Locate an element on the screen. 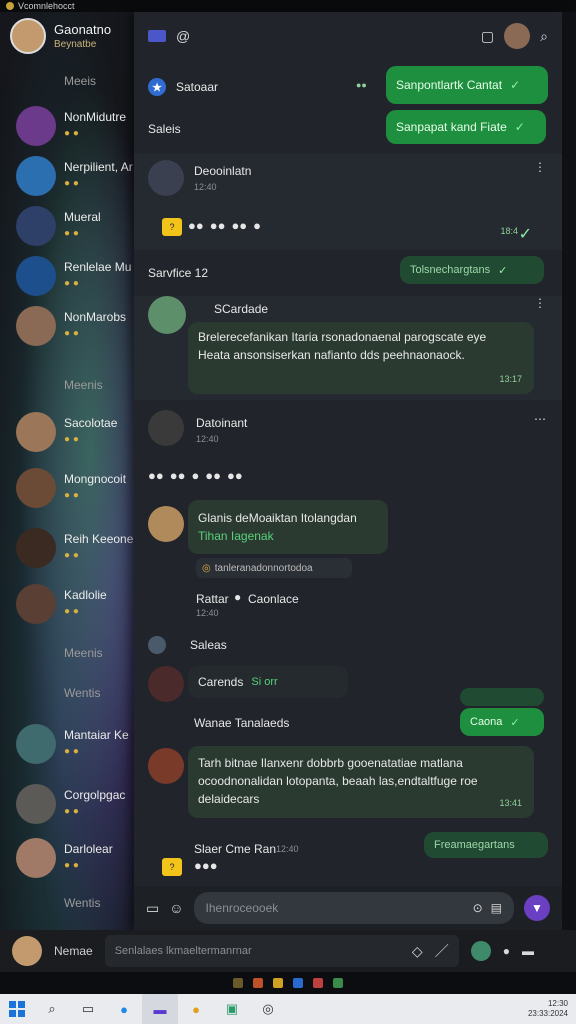 The width and height of the screenshot is (576, 1024). attachment-chip: ◎ tanleranadonnortodoa is located at coordinates (274, 568).